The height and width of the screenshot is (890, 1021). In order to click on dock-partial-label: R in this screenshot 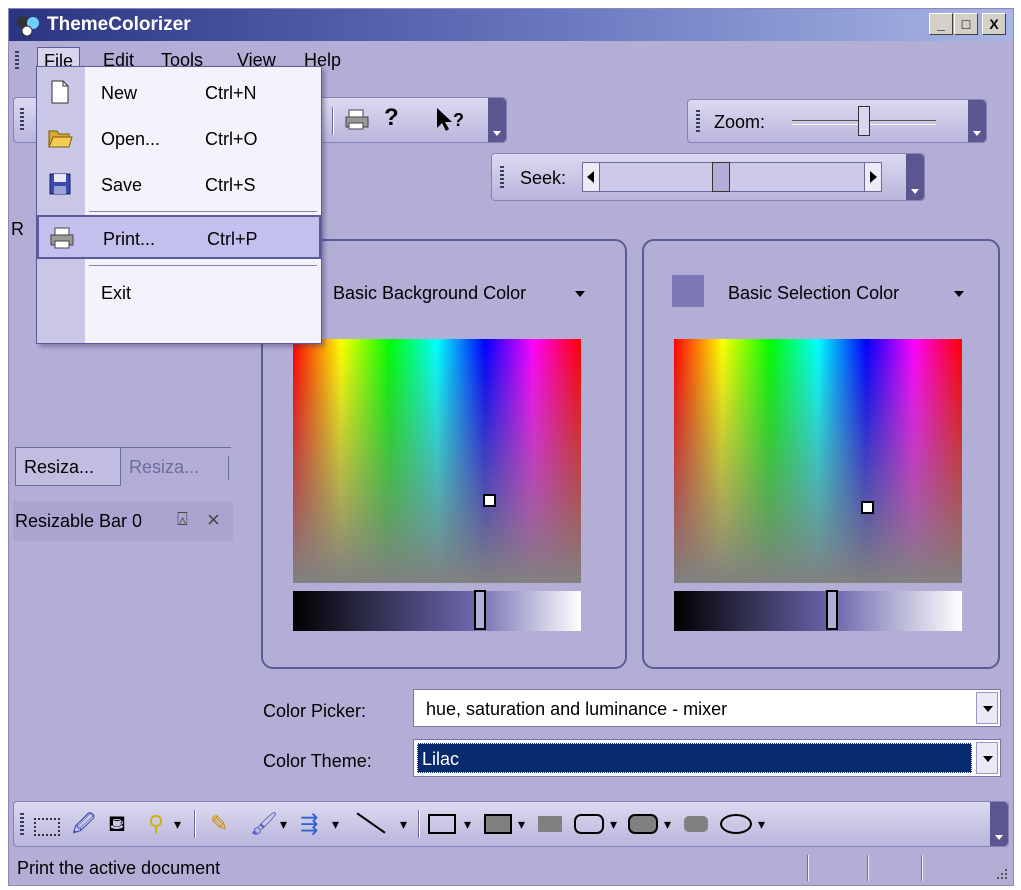, I will do `click(17, 229)`.